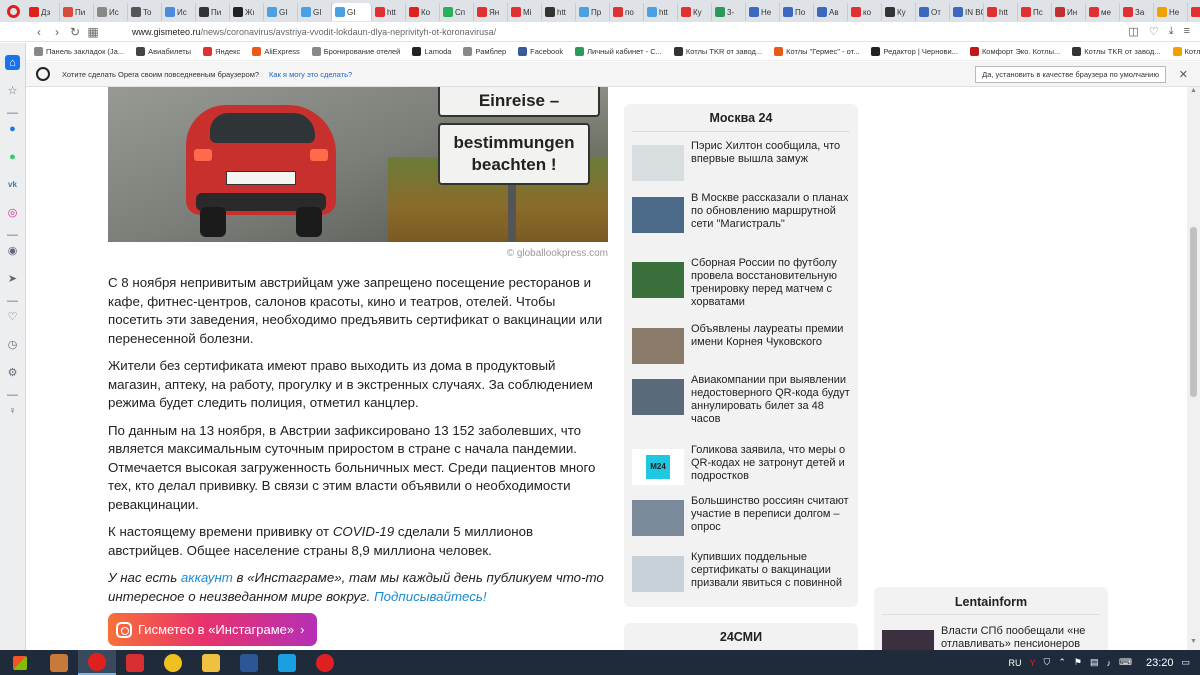 This screenshot has height=675, width=1200. I want to click on player-icon: ◉, so click(12, 250).